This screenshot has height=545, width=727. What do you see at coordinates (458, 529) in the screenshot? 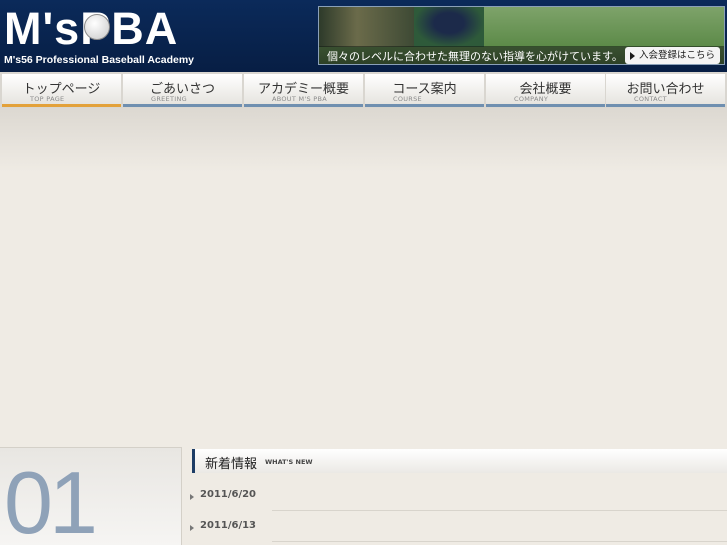
I see `news-item: 2011/6/13` at bounding box center [458, 529].